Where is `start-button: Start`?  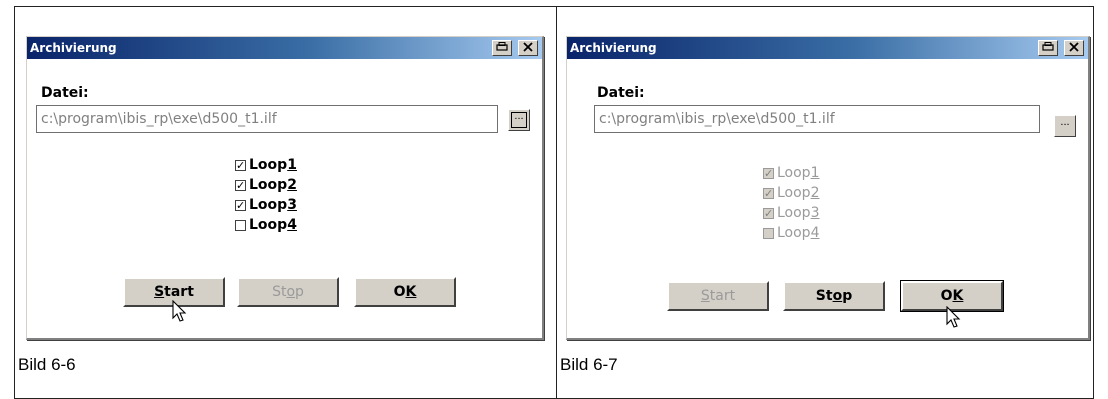 start-button: Start is located at coordinates (718, 296).